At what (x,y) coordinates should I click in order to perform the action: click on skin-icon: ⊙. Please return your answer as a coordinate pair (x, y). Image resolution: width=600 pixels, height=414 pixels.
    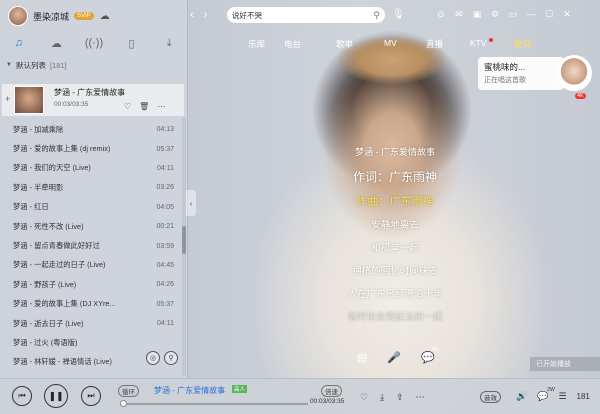
    Looking at the image, I should click on (441, 14).